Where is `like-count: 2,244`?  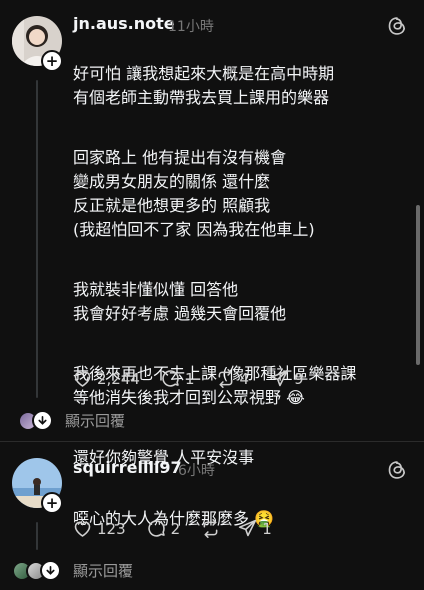
like-count: 2,244 is located at coordinates (118, 378).